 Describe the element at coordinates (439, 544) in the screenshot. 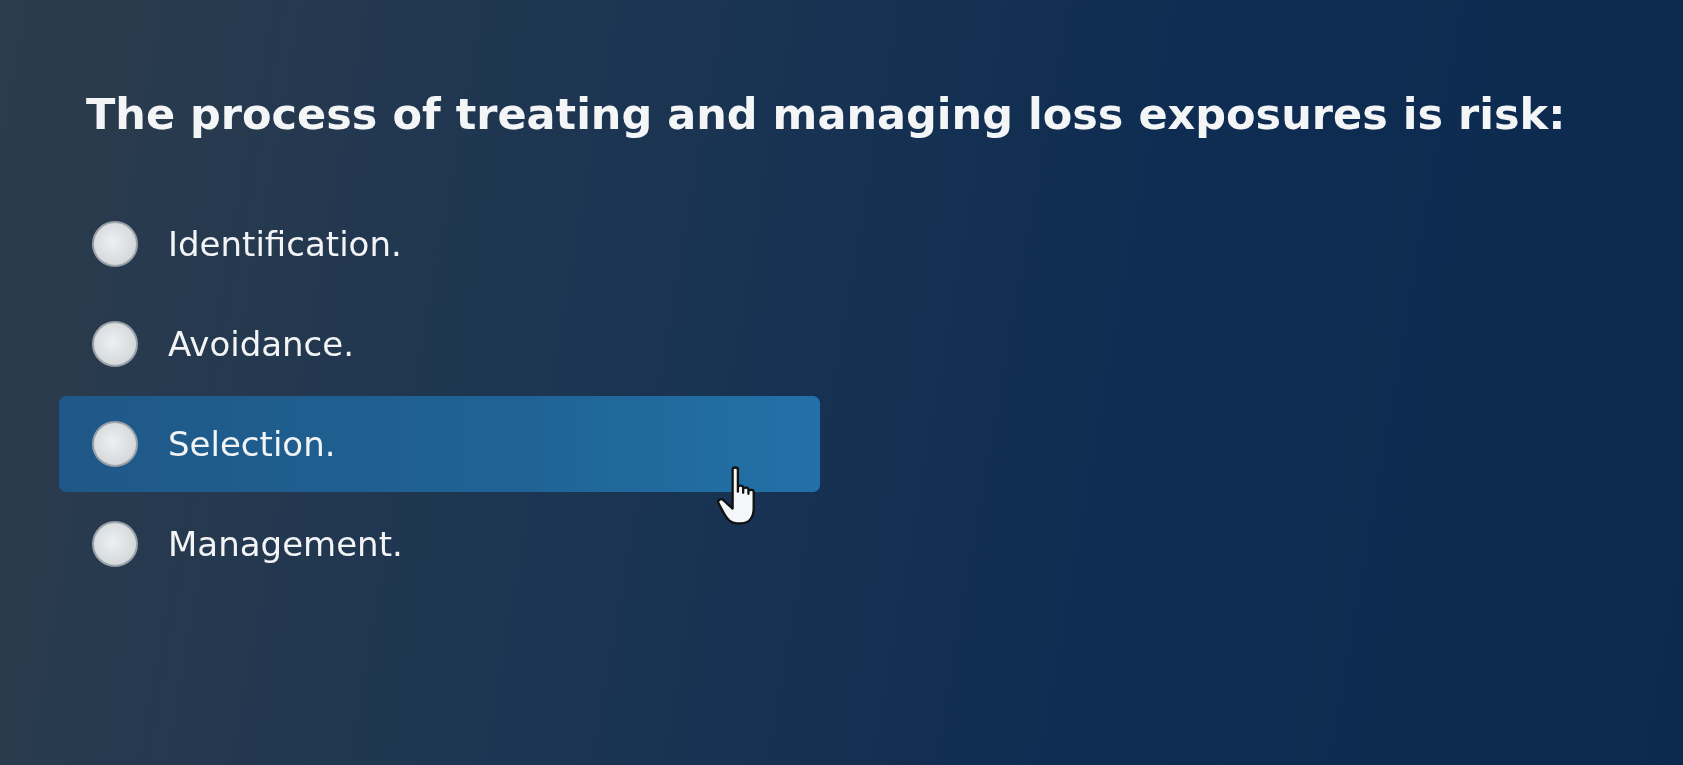

I see `answer-option: Management.` at that location.